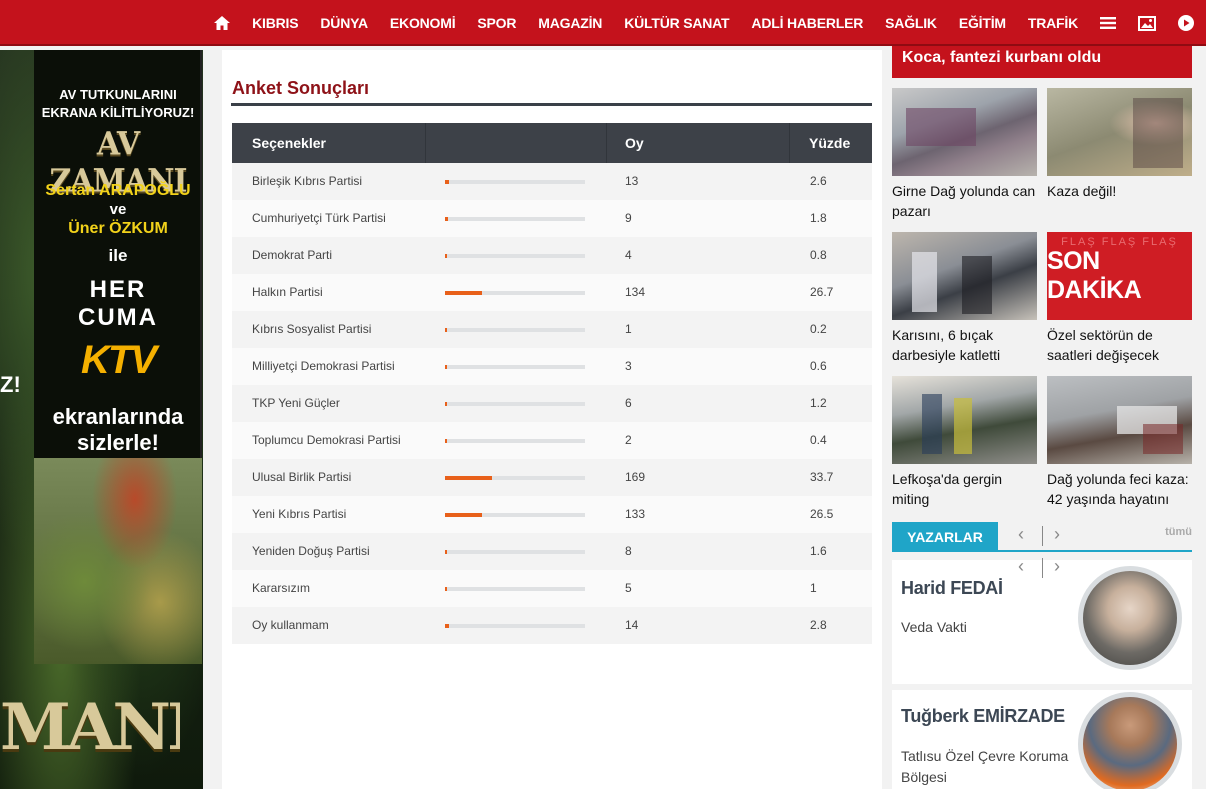 This screenshot has width=1206, height=789. I want to click on ad-bottom-logo: MANI, so click(90, 727).